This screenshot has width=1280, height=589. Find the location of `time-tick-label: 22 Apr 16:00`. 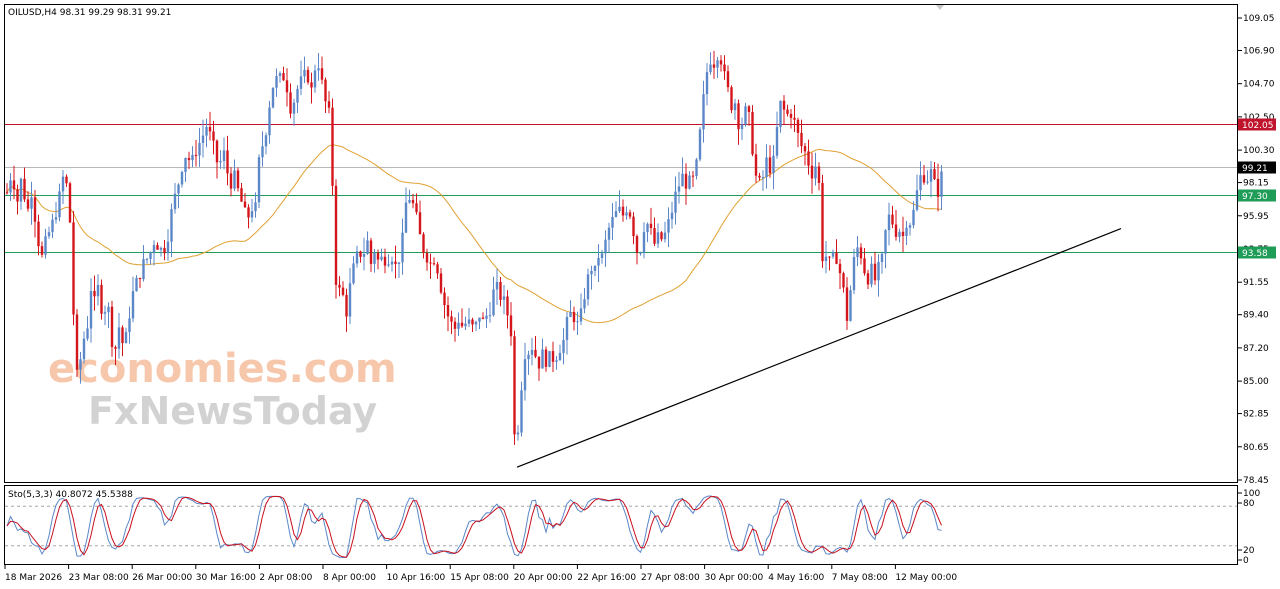

time-tick-label: 22 Apr 16:00 is located at coordinates (606, 578).